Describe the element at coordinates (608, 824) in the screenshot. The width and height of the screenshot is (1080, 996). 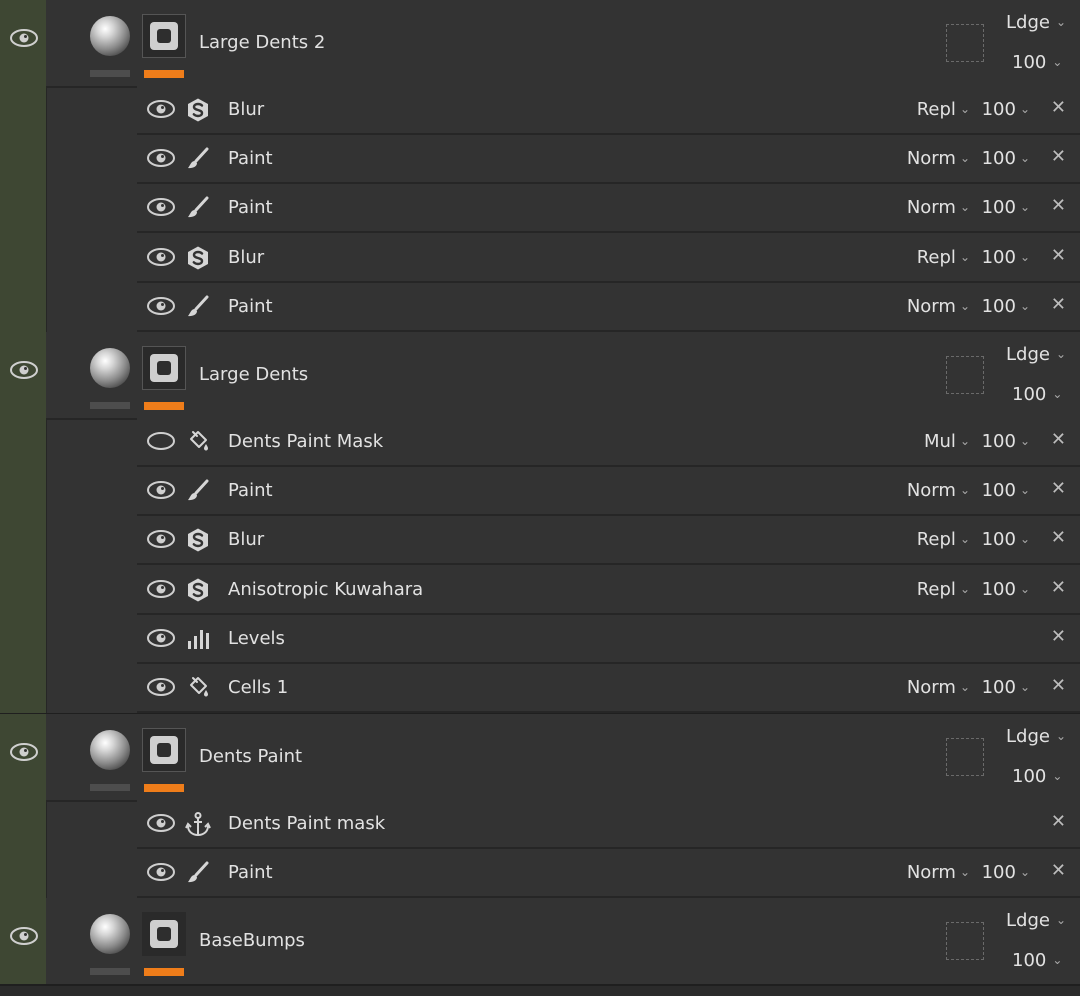
I see `effect-row: Dents Paint mask ✕` at that location.